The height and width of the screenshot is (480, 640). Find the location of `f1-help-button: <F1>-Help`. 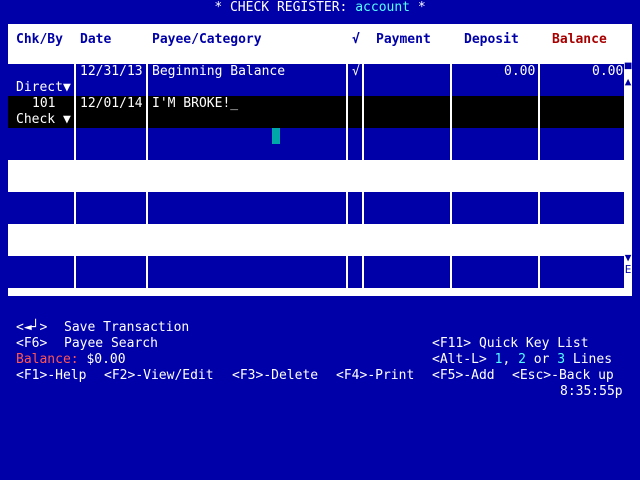

f1-help-button: <F1>-Help is located at coordinates (51, 376).